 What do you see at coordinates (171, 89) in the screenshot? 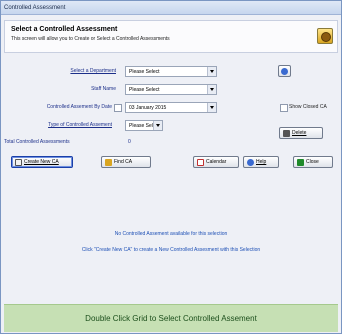
I see `staff-select: Please Select` at bounding box center [171, 89].